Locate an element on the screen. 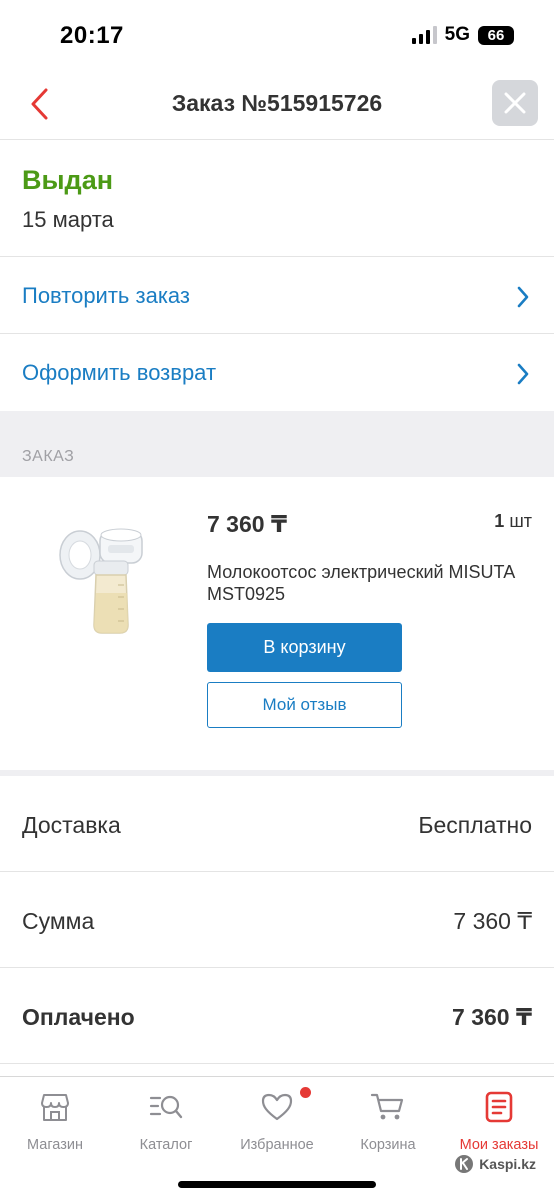 This screenshot has width=554, height=1200. status-bar: 20:17 5G 66 is located at coordinates (277, 35).